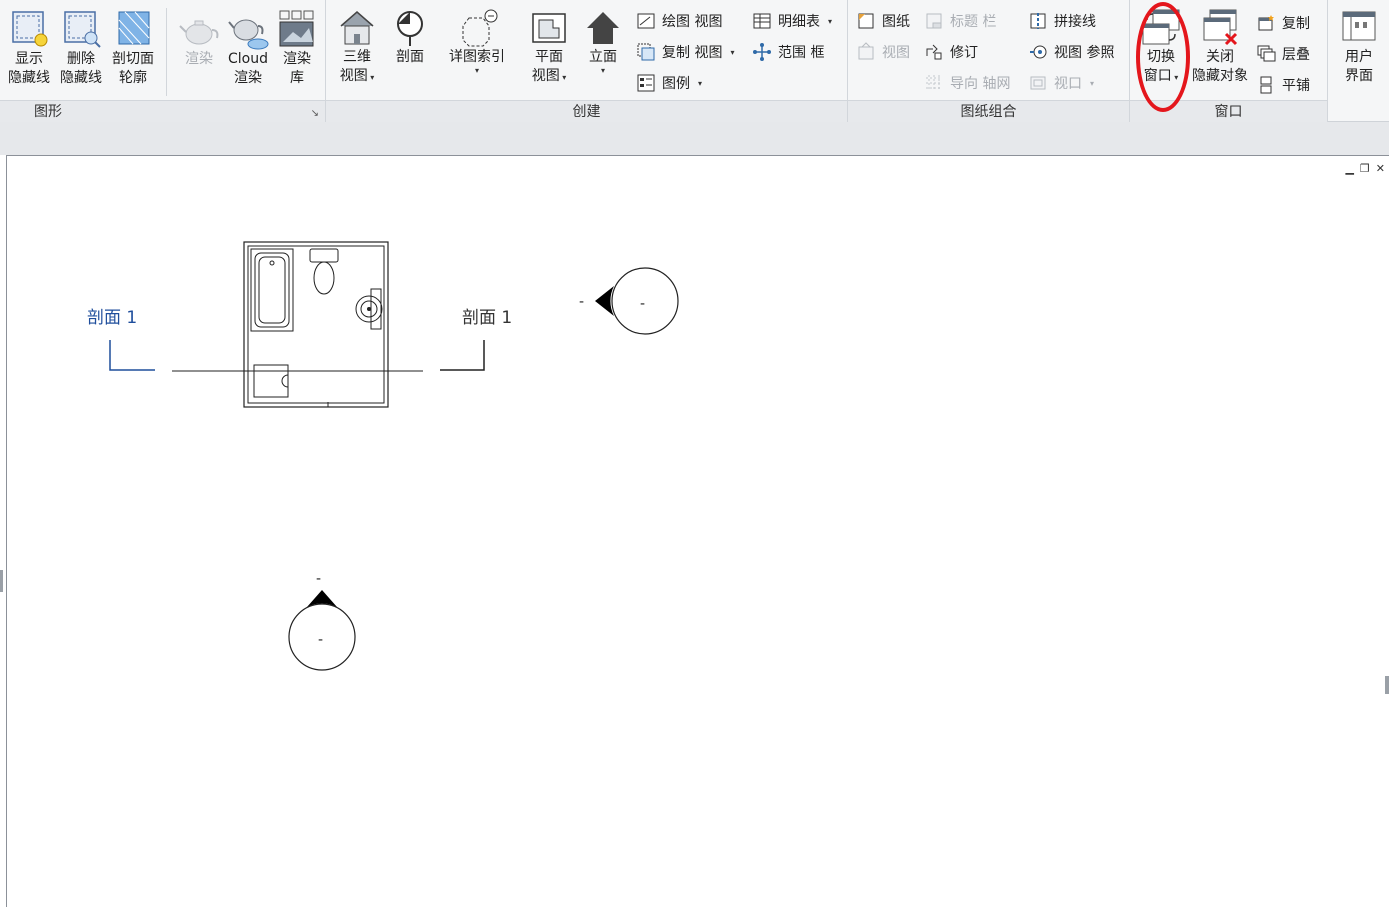  Describe the element at coordinates (1283, 23) in the screenshot. I see `replicate-window-button: 复制` at that location.